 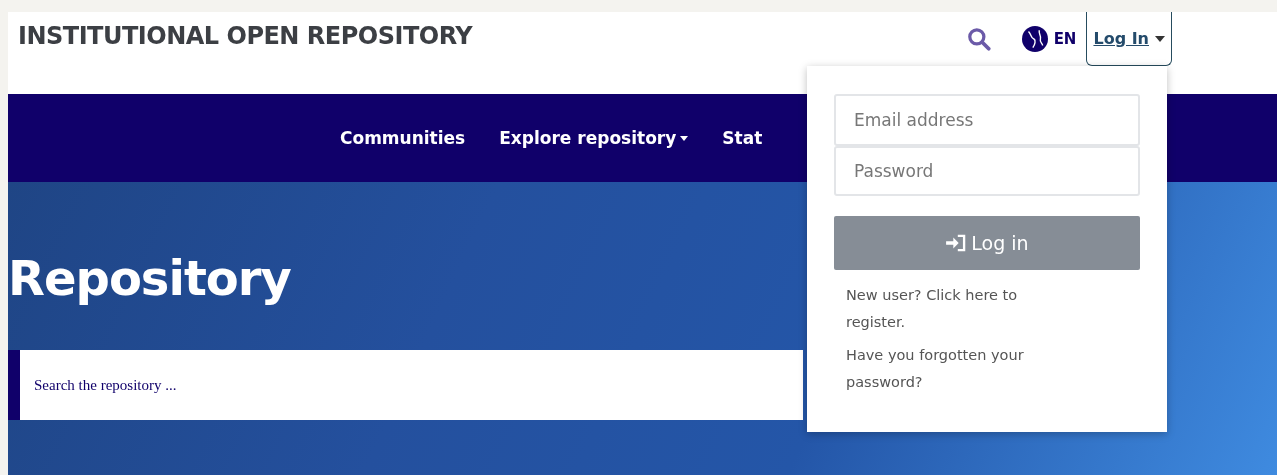 I want to click on nav-link: Stat, so click(x=742, y=138).